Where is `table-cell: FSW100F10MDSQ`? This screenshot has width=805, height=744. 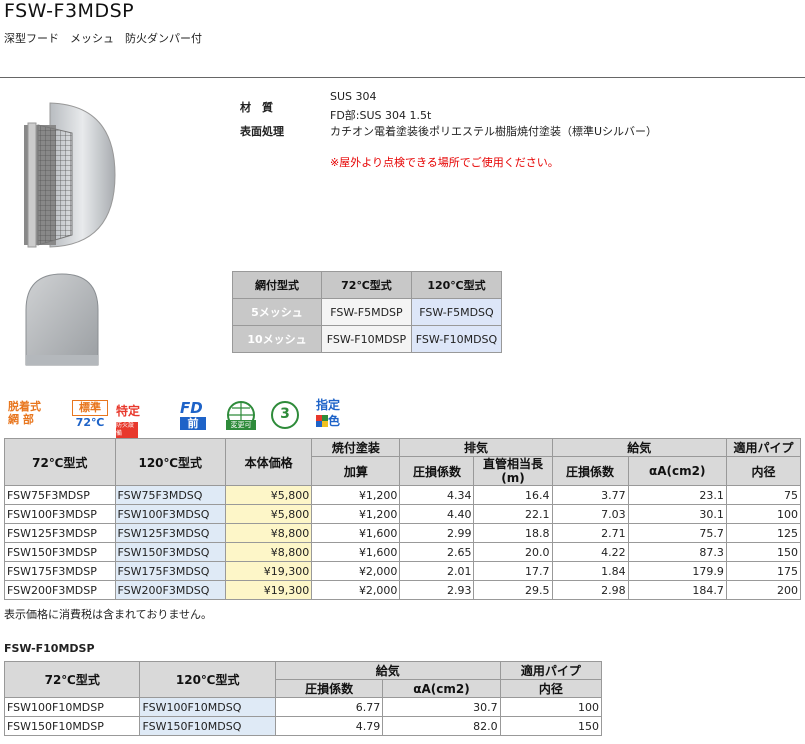
table-cell: FSW100F10MDSQ is located at coordinates (207, 707).